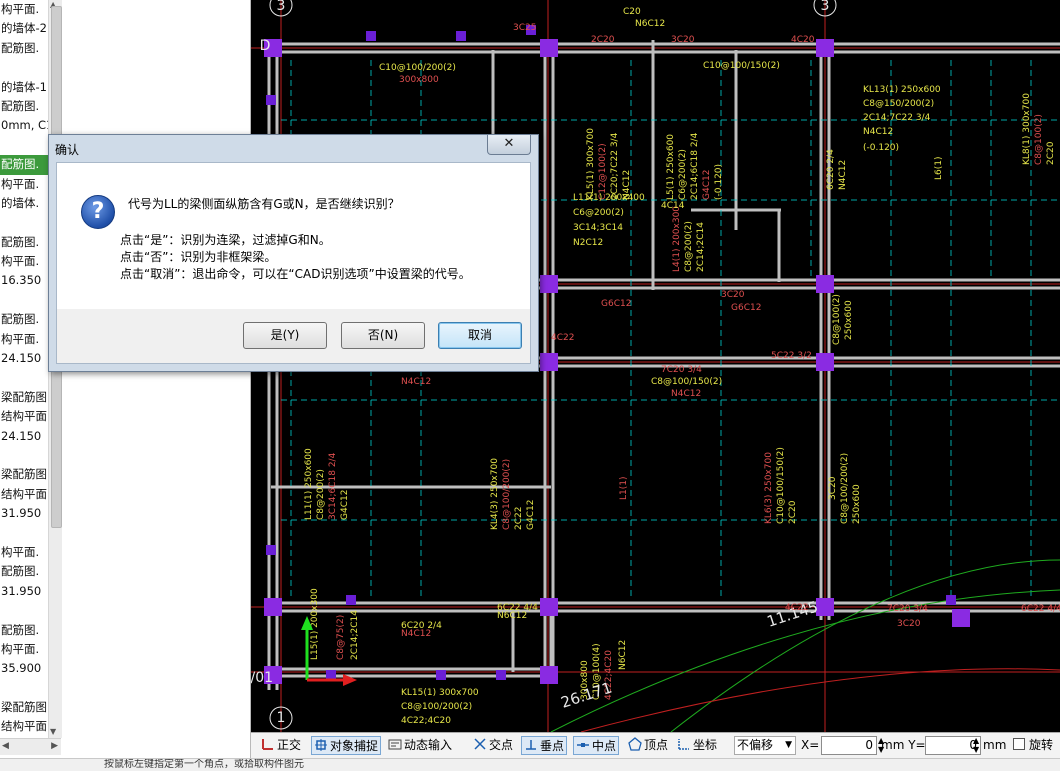 The image size is (1060, 771). I want to click on beam-annotation: 2C14;7C22 3/4, so click(897, 118).